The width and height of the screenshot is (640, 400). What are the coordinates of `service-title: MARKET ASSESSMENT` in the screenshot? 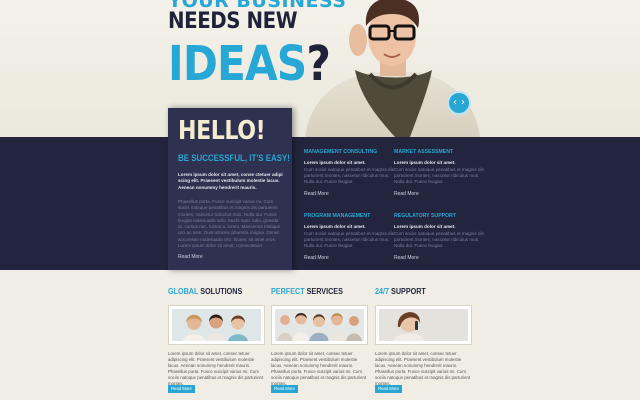 It's located at (439, 152).